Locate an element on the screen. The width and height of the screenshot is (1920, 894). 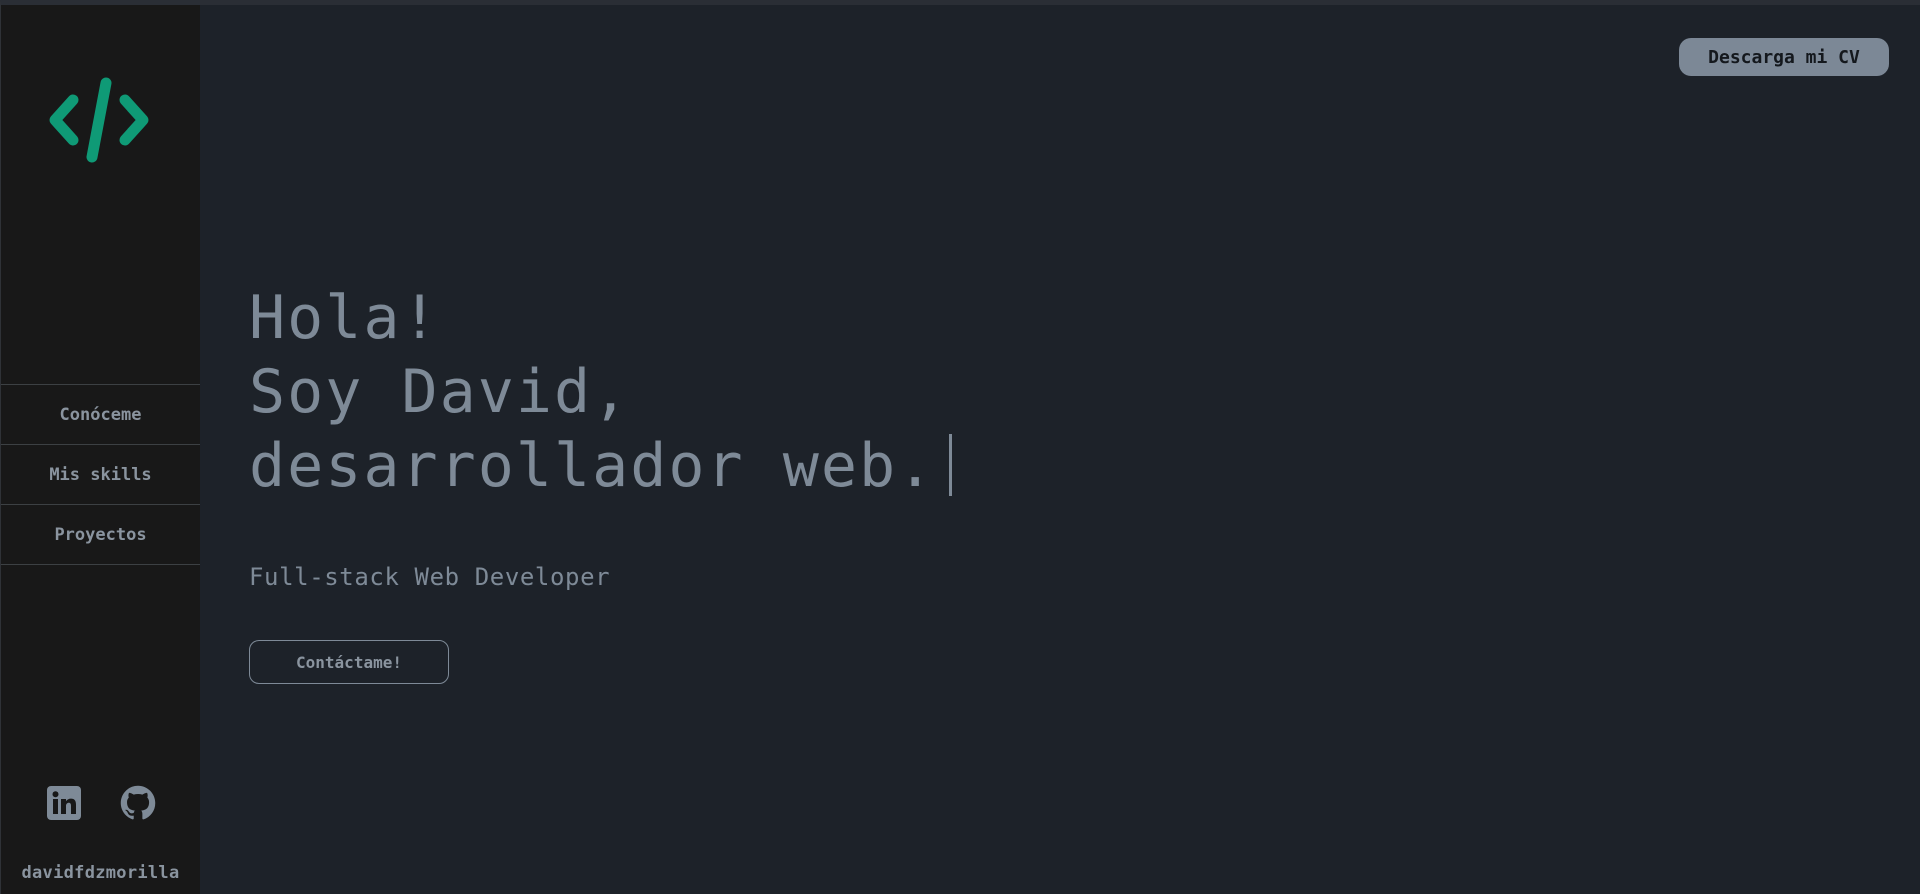
typing-cursor is located at coordinates (951, 465).